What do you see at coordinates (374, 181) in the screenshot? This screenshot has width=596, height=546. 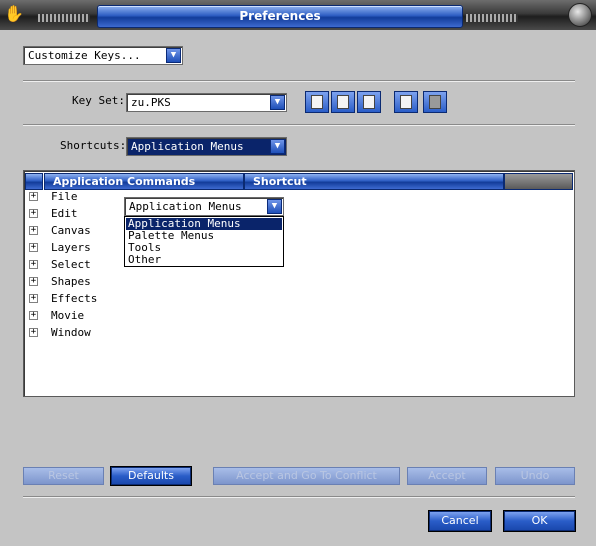 I see `column-header-shortcut: Shortcut` at bounding box center [374, 181].